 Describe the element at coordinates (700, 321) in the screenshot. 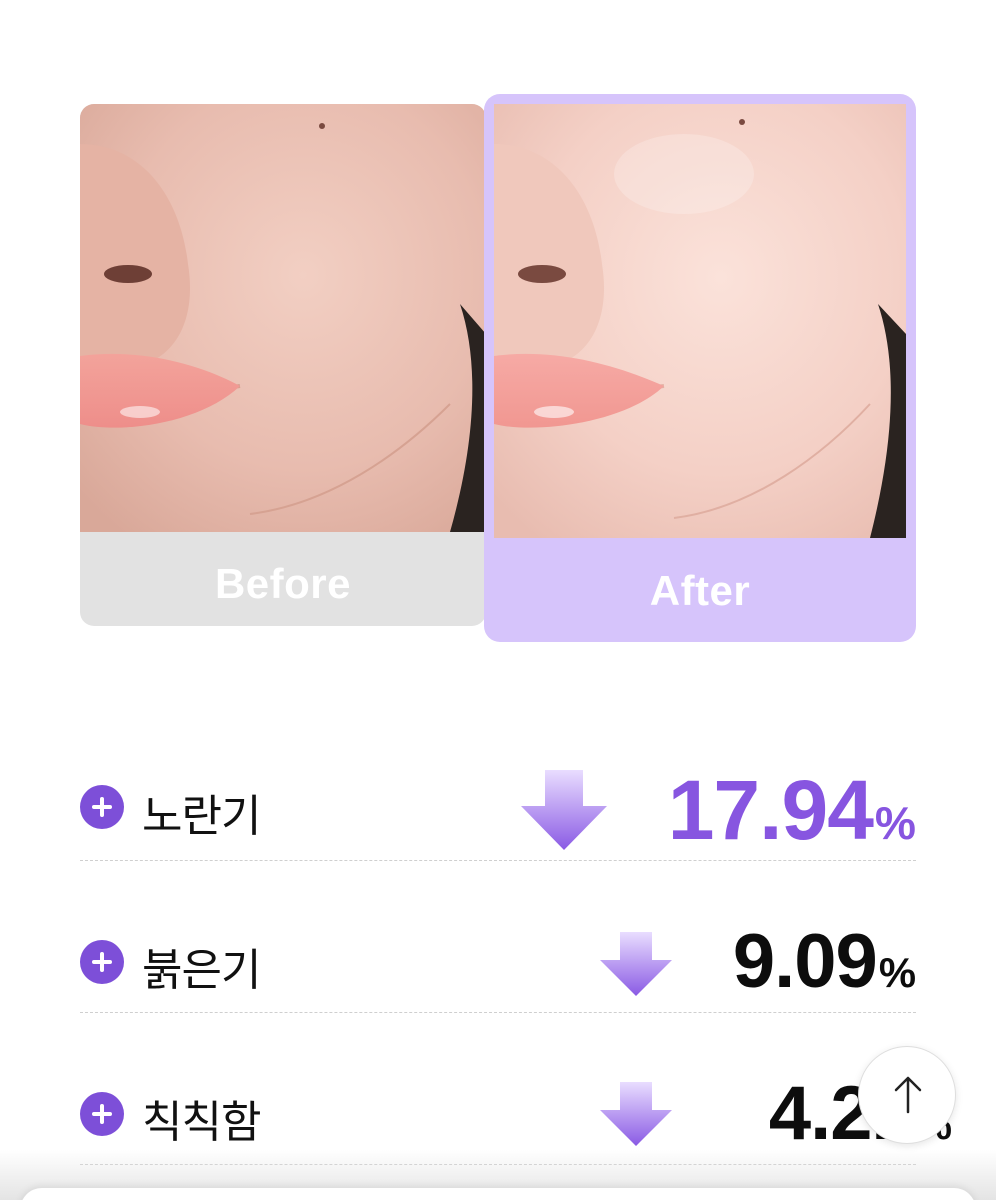

I see `after-photo` at that location.